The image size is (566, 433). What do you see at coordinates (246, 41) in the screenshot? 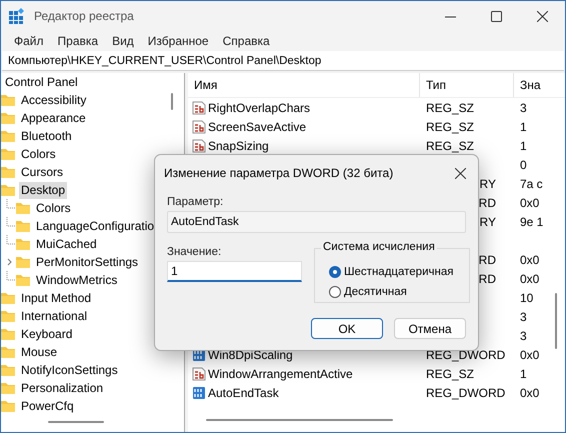
I see `menu-item: Справка` at bounding box center [246, 41].